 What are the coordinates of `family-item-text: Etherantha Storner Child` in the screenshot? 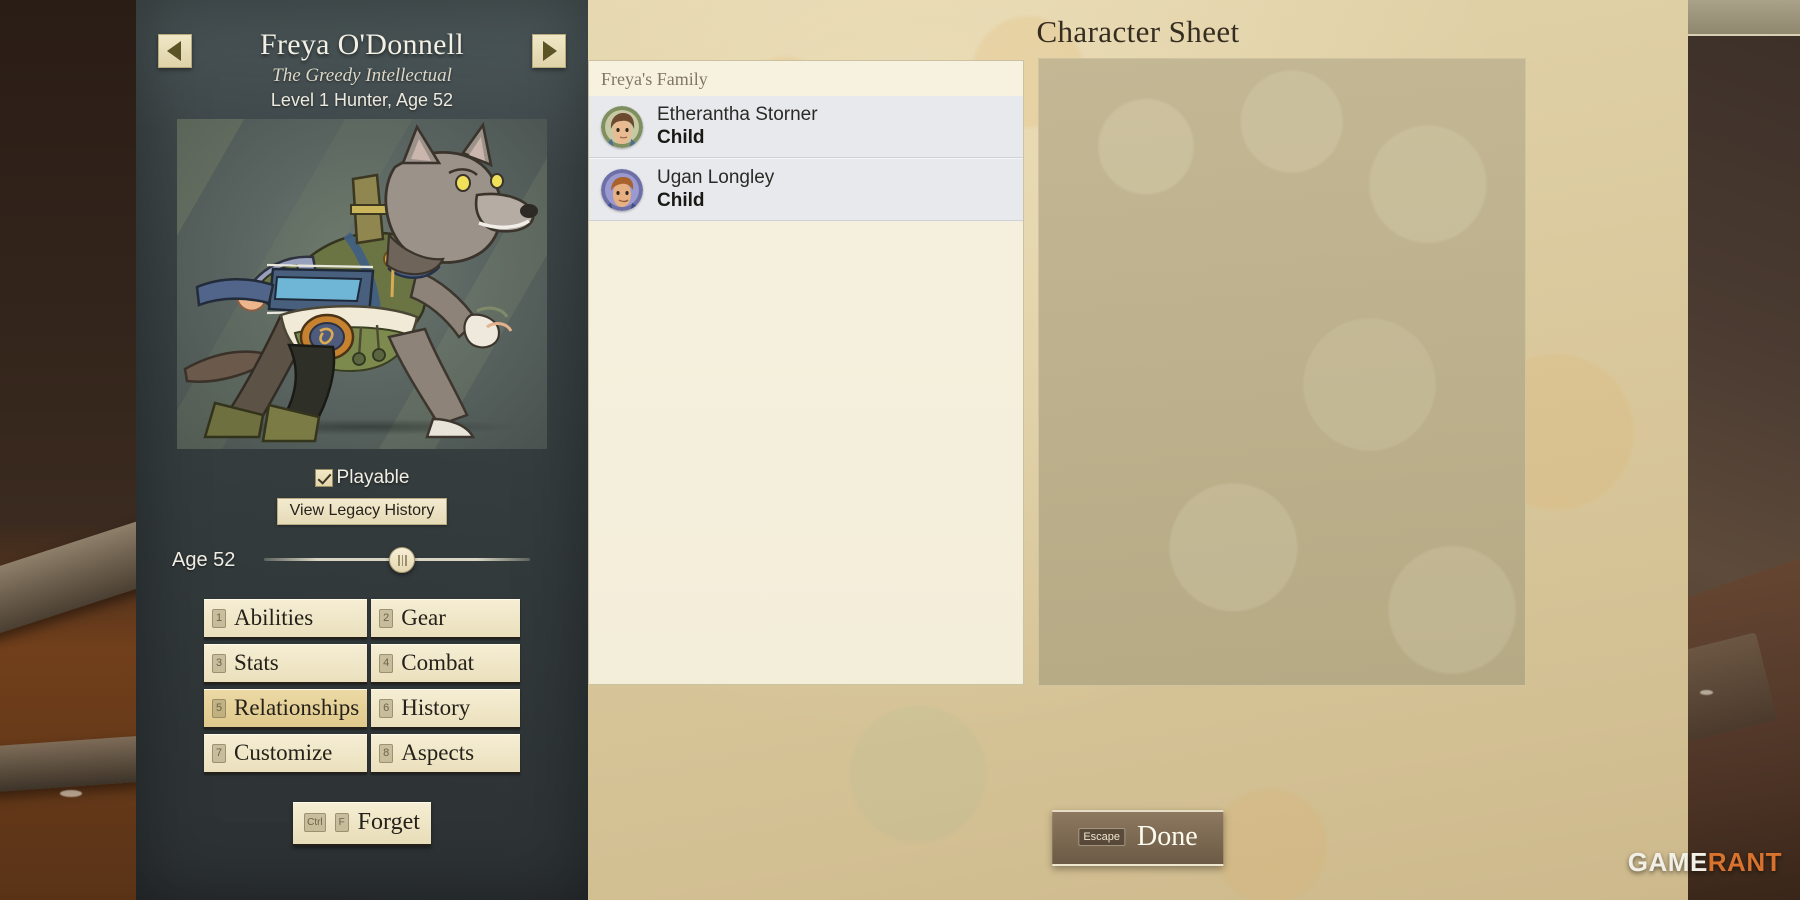 It's located at (737, 126).